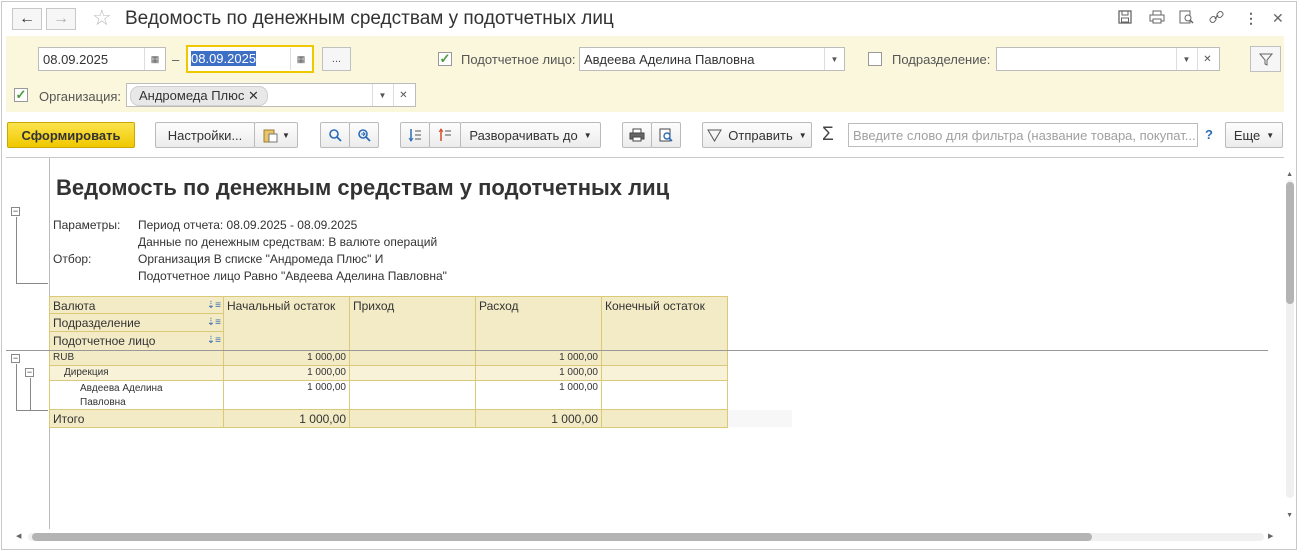 The image size is (1299, 551). I want to click on accountable-checkbox: ✓, so click(445, 59).